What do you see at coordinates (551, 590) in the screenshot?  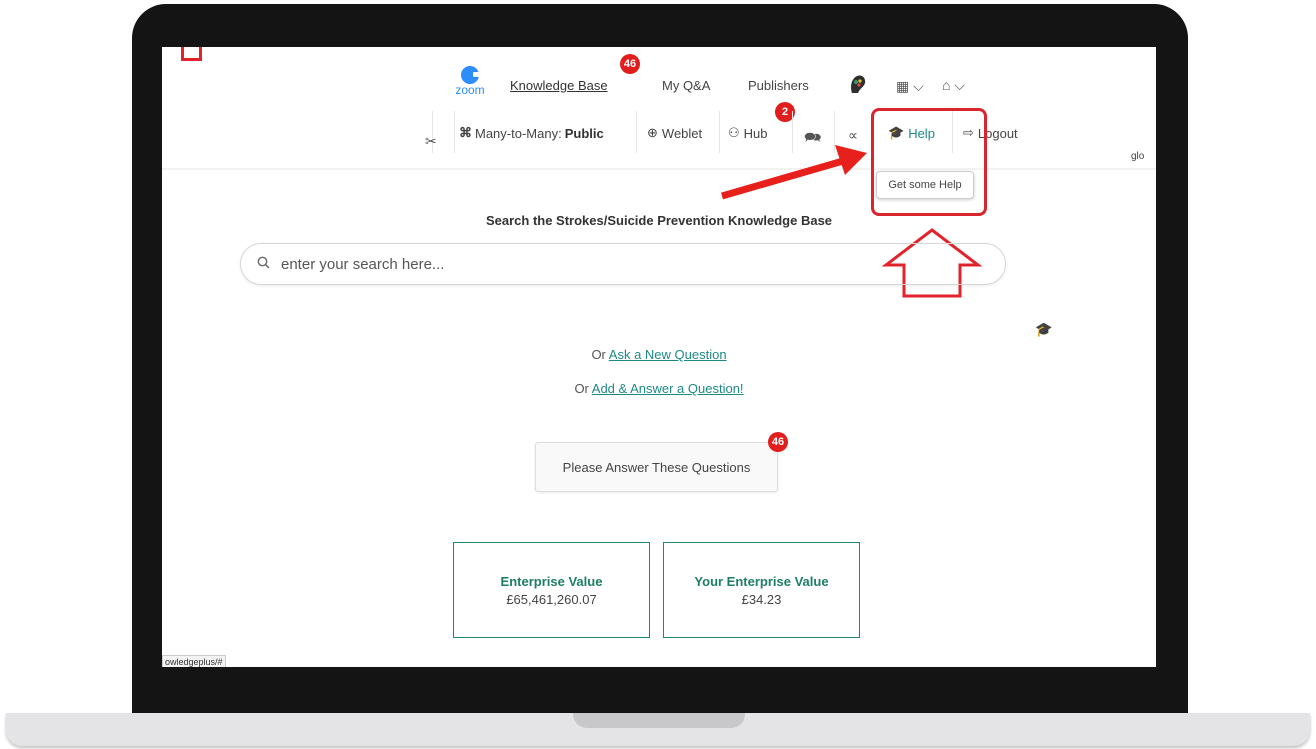 I see `enterprise-value-card: Enterprise Value £65,461,260.07` at bounding box center [551, 590].